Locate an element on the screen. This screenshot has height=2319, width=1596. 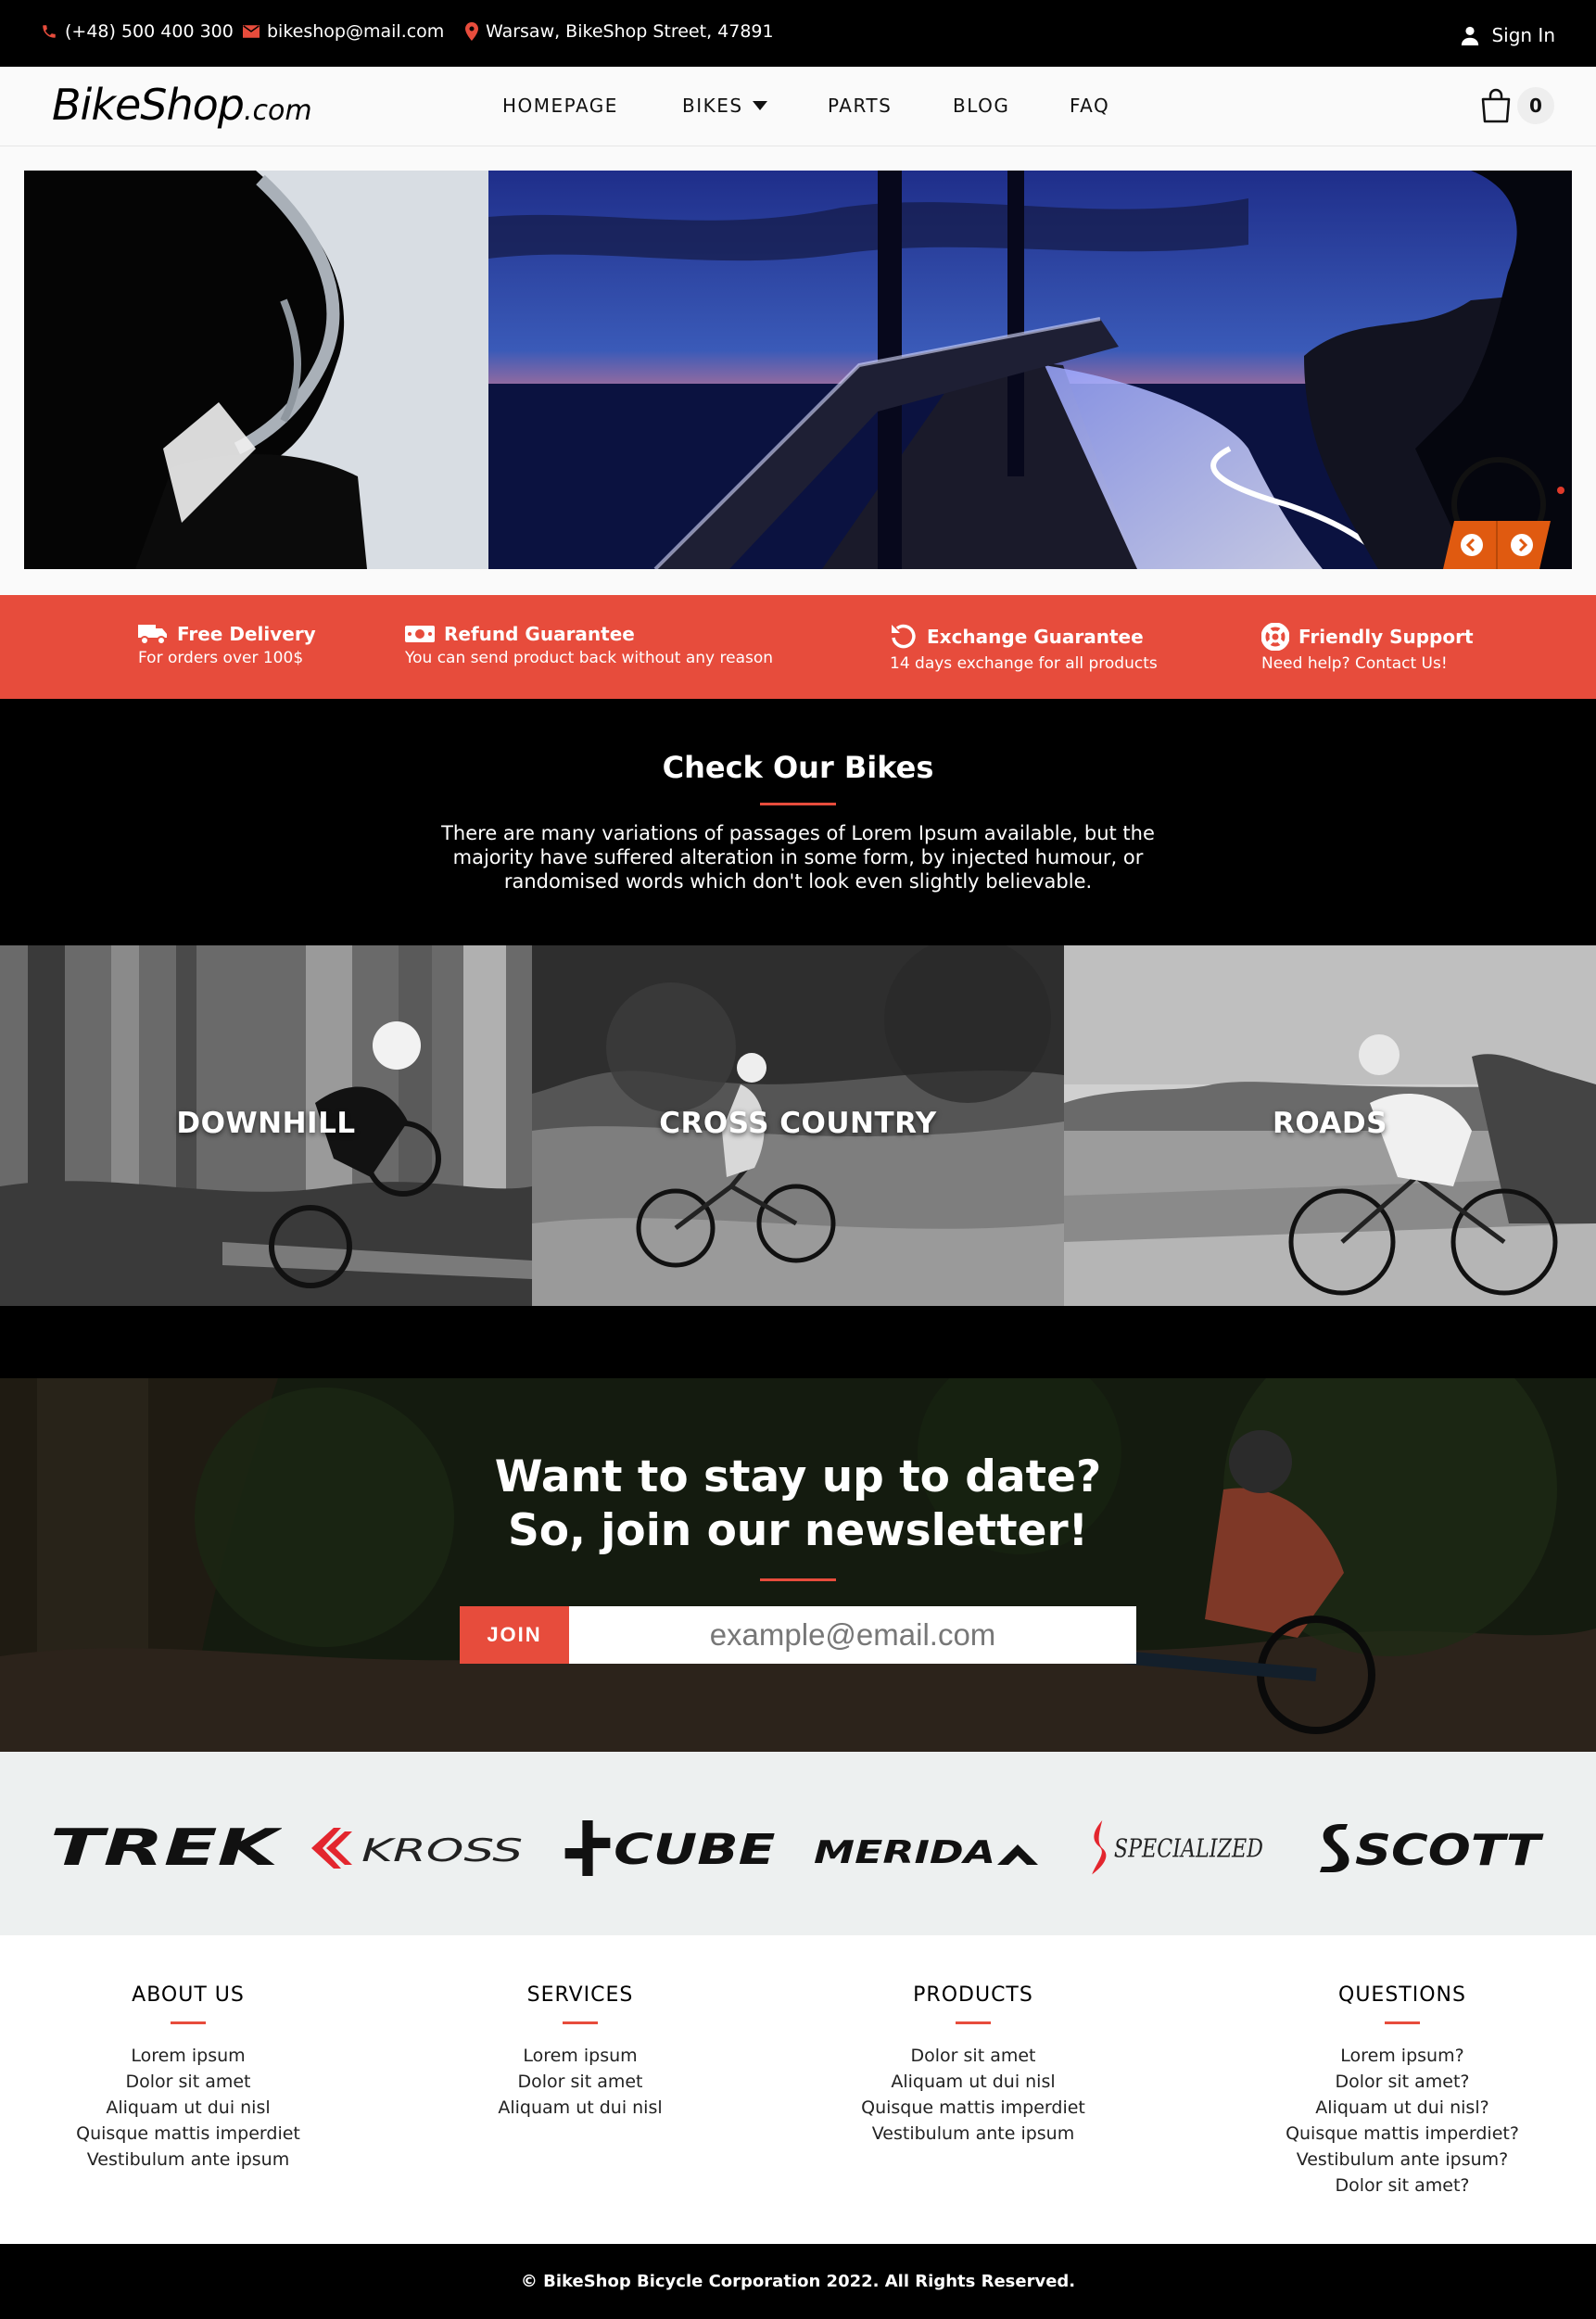
shopping-bag-icon is located at coordinates (1496, 105).